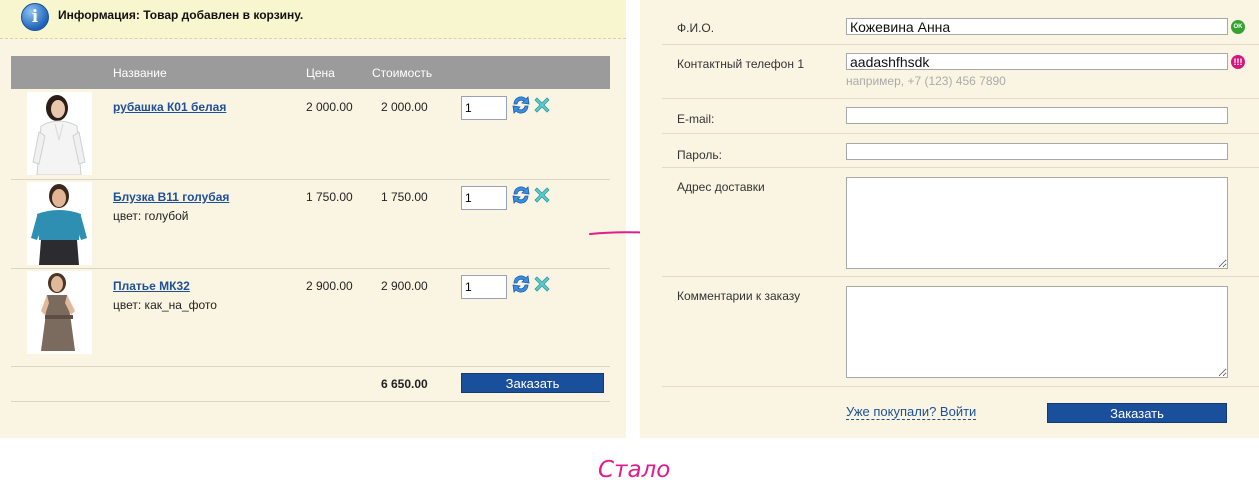  I want to click on product-price: 2 000.00, so click(329, 107).